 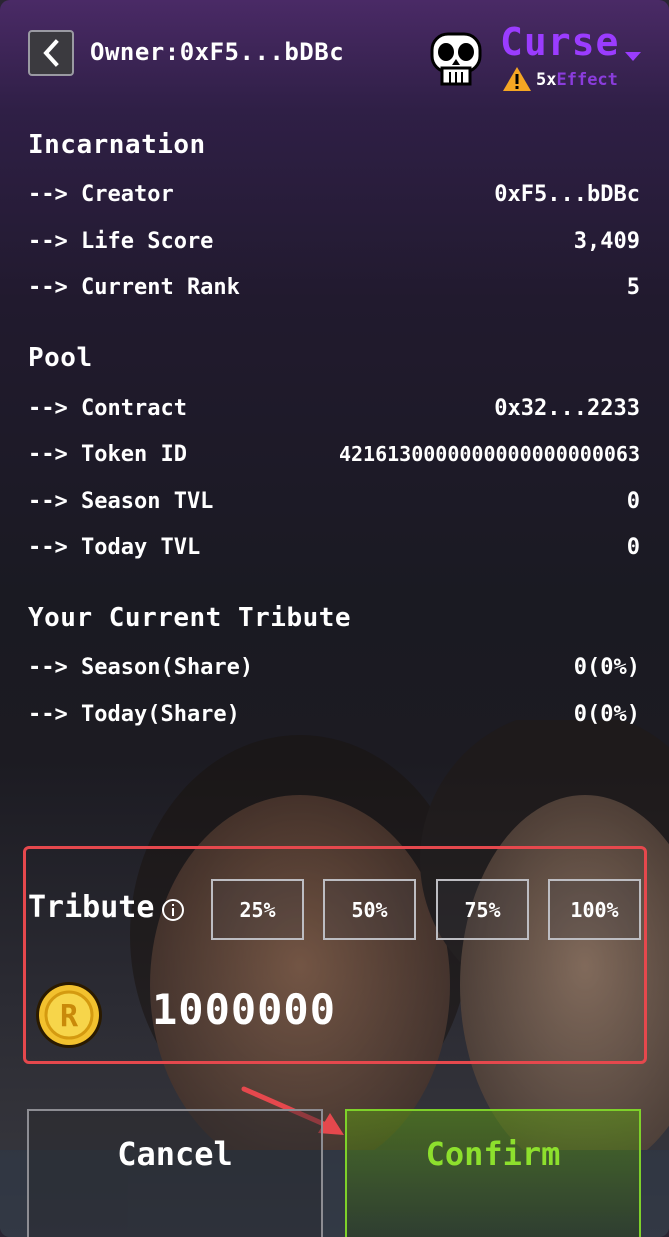 I want to click on row-label: --> Creator, so click(x=101, y=194).